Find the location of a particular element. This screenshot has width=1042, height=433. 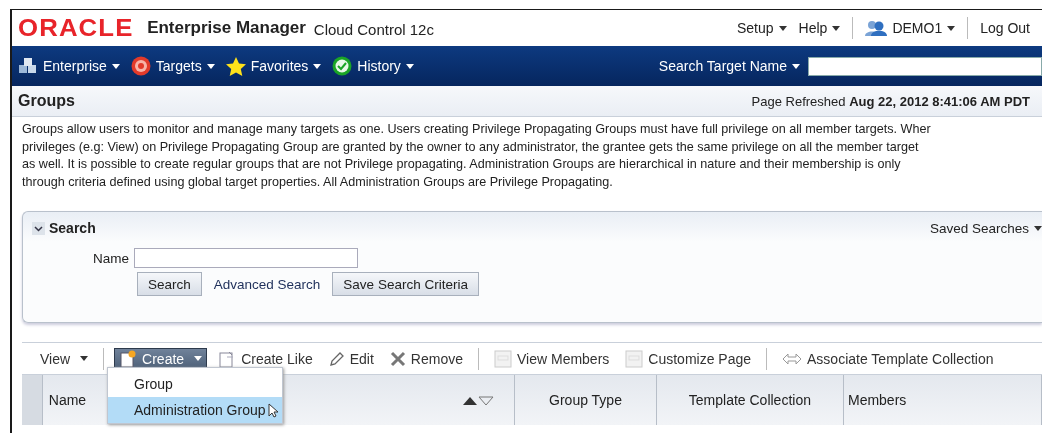

row-selector-header is located at coordinates (32, 400).